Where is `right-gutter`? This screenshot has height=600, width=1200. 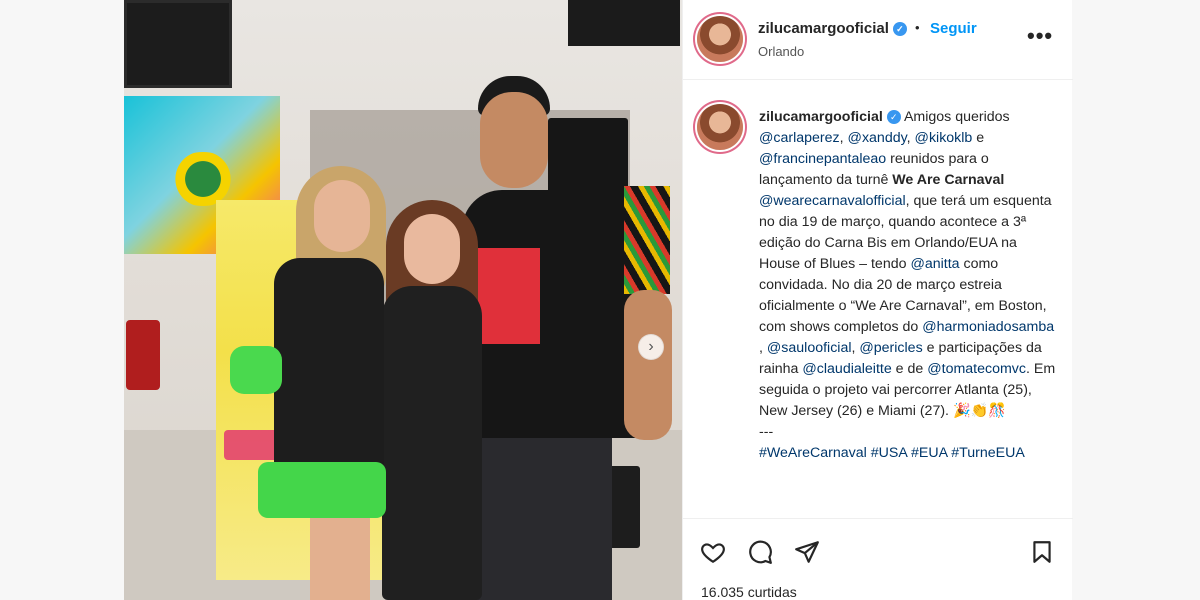
right-gutter is located at coordinates (1136, 300).